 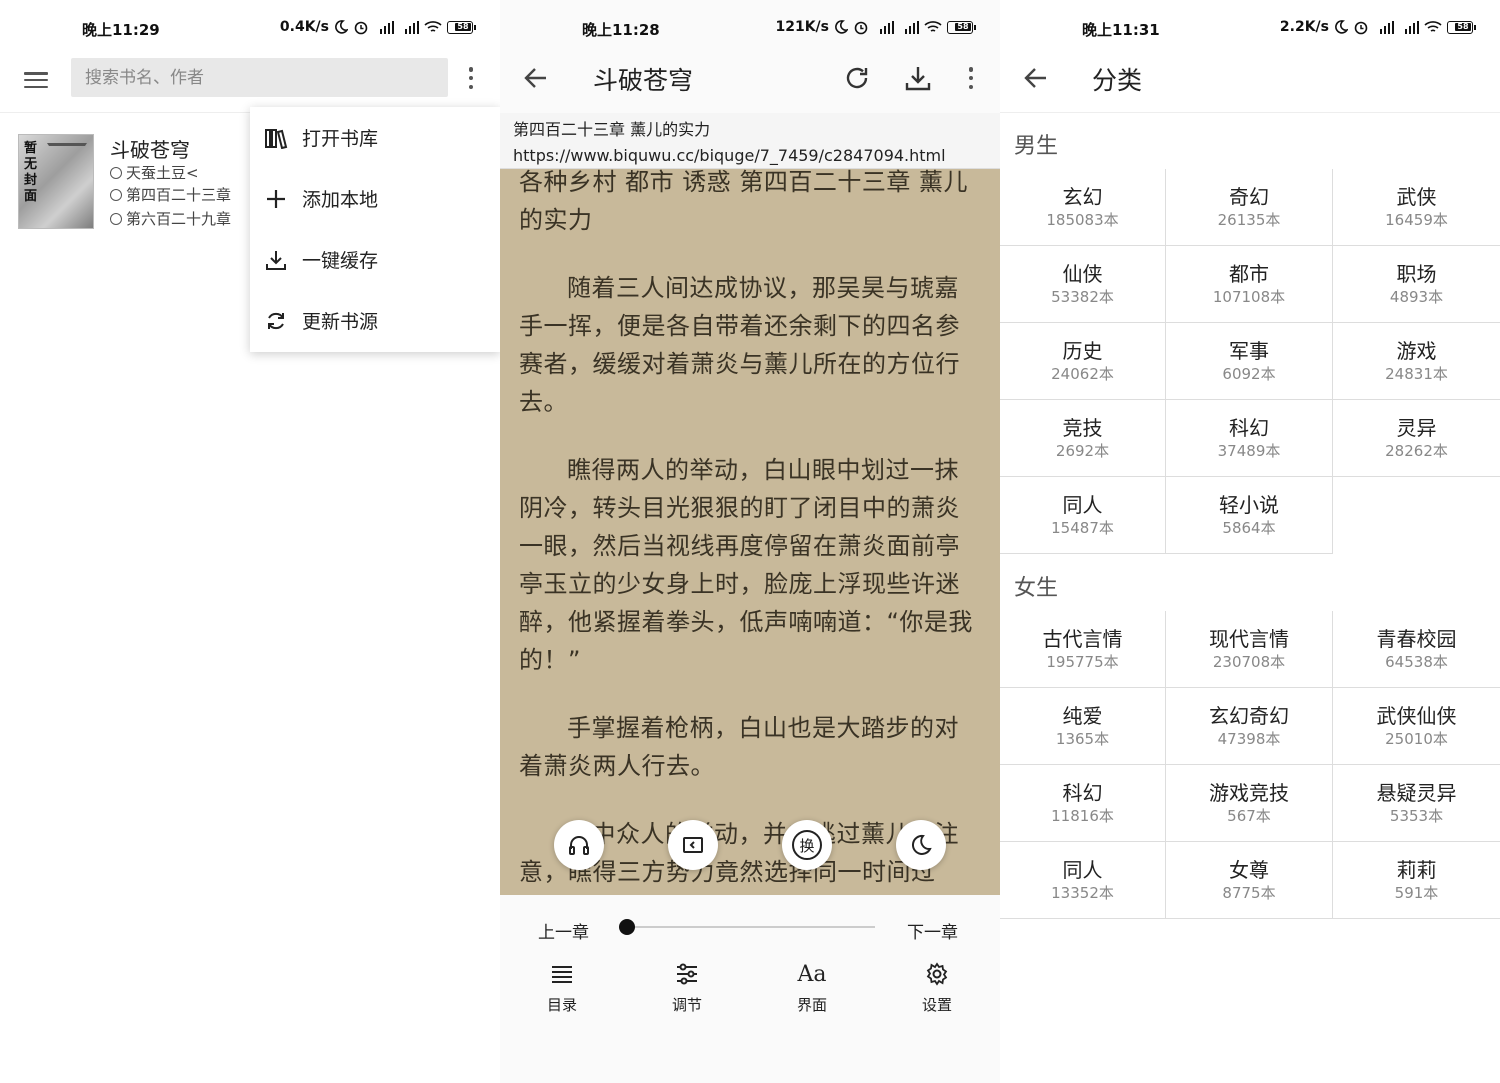 I want to click on category-cell: 玄幻185083本, so click(x=1083, y=207).